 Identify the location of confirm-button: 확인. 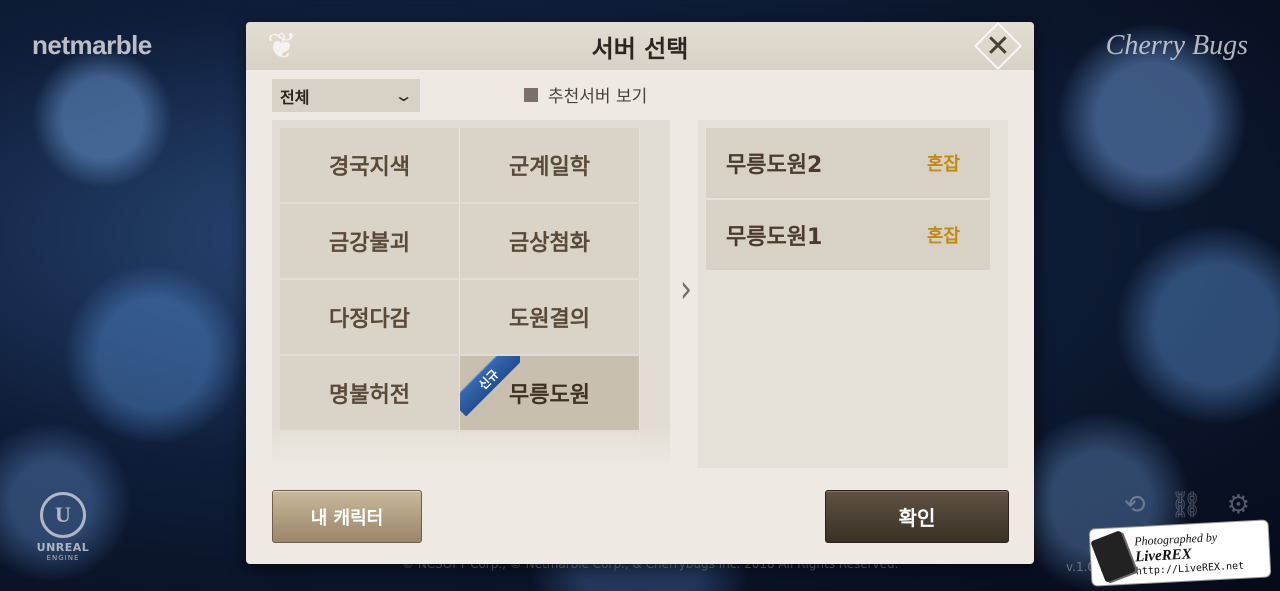
(917, 516).